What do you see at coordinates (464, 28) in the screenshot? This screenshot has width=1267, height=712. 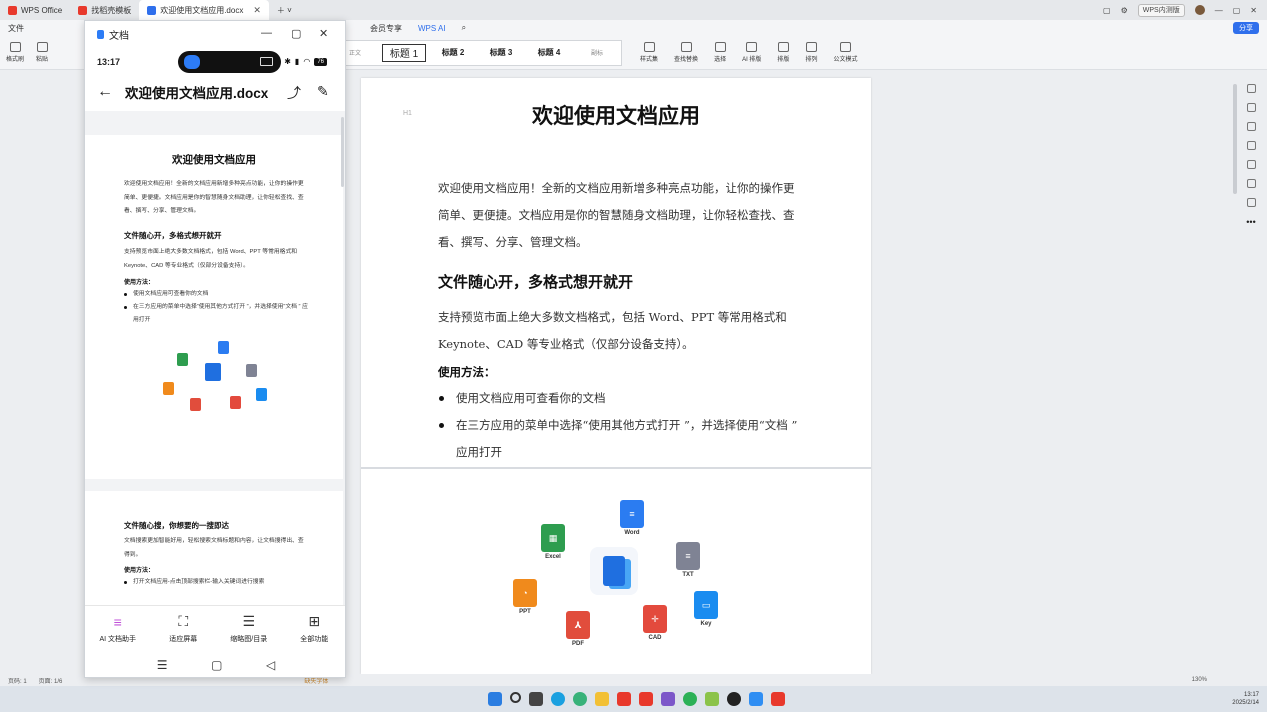 I see `search-icon: ⌕` at bounding box center [464, 28].